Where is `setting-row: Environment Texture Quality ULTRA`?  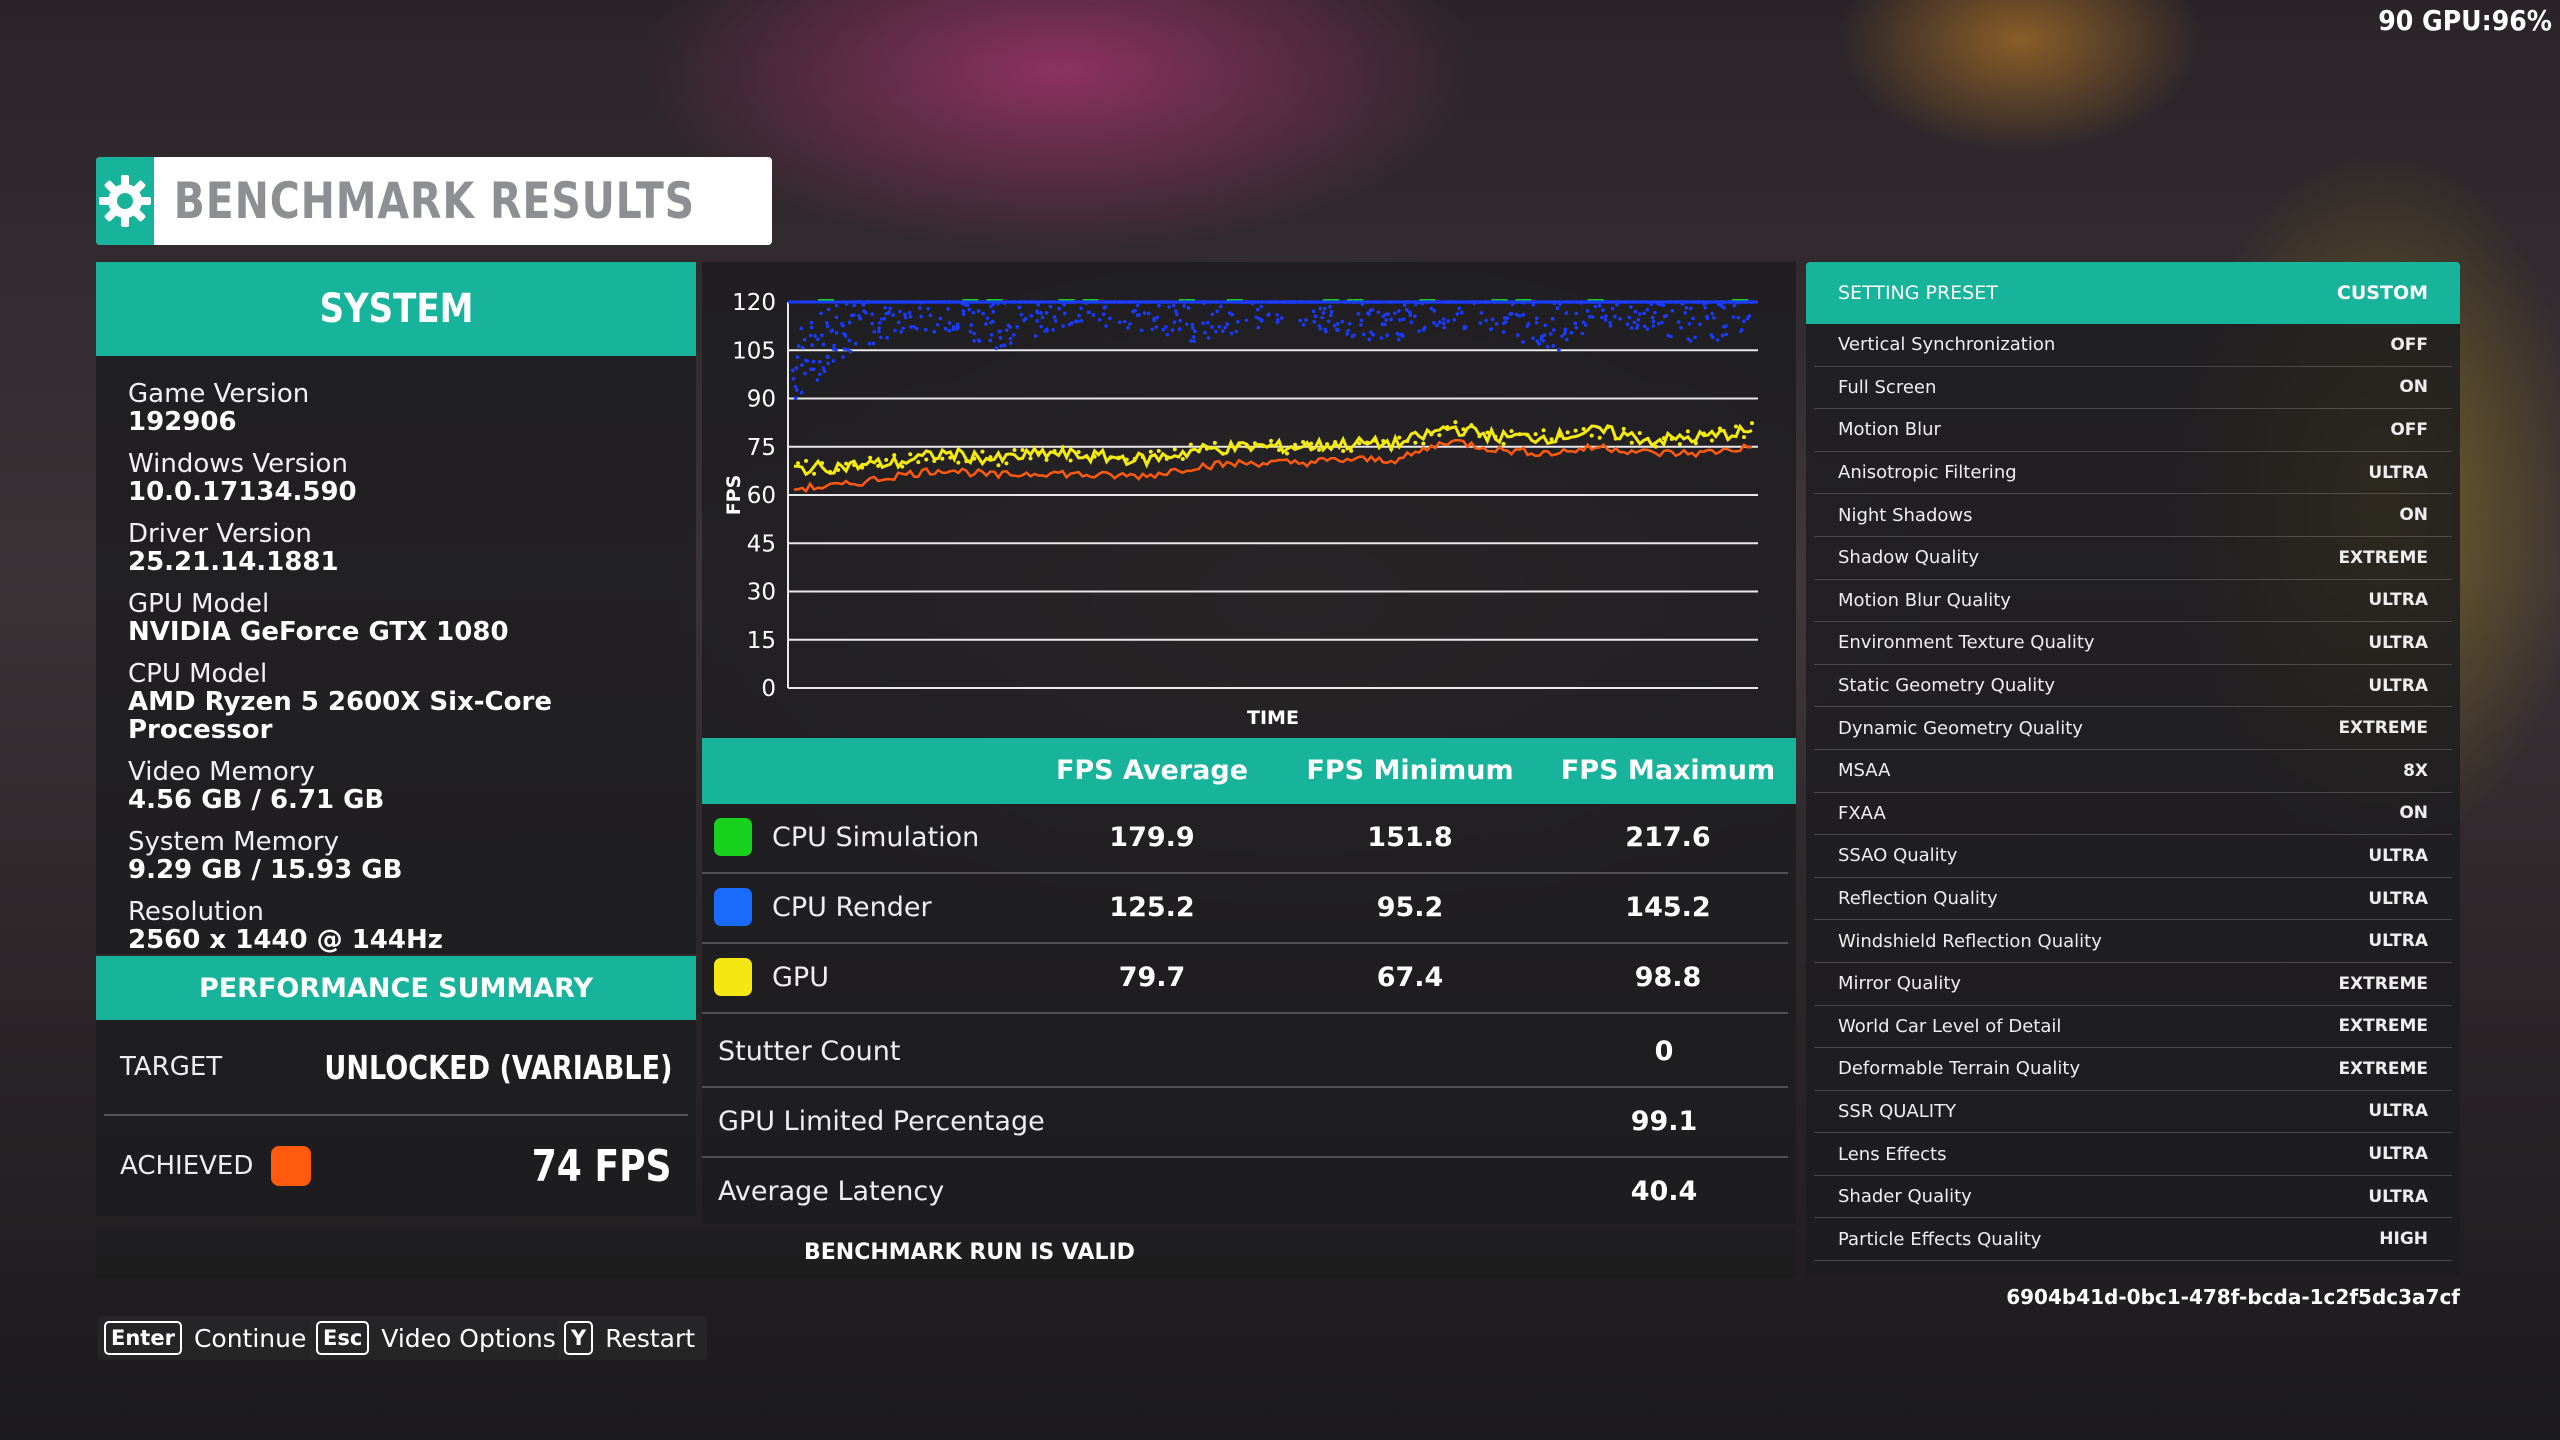
setting-row: Environment Texture Quality ULTRA is located at coordinates (2133, 643).